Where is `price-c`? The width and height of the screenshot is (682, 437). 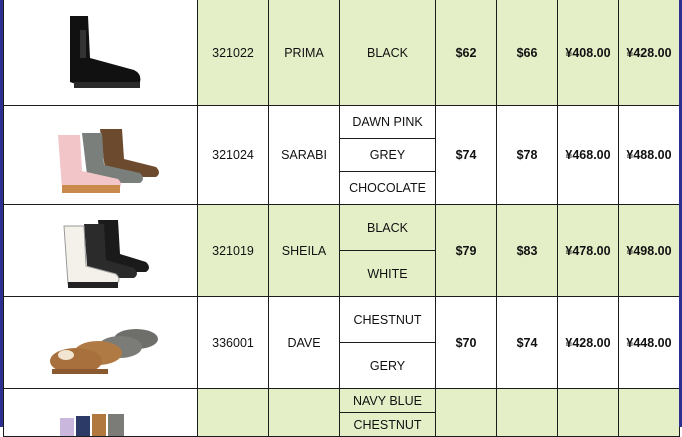
price-c is located at coordinates (588, 412).